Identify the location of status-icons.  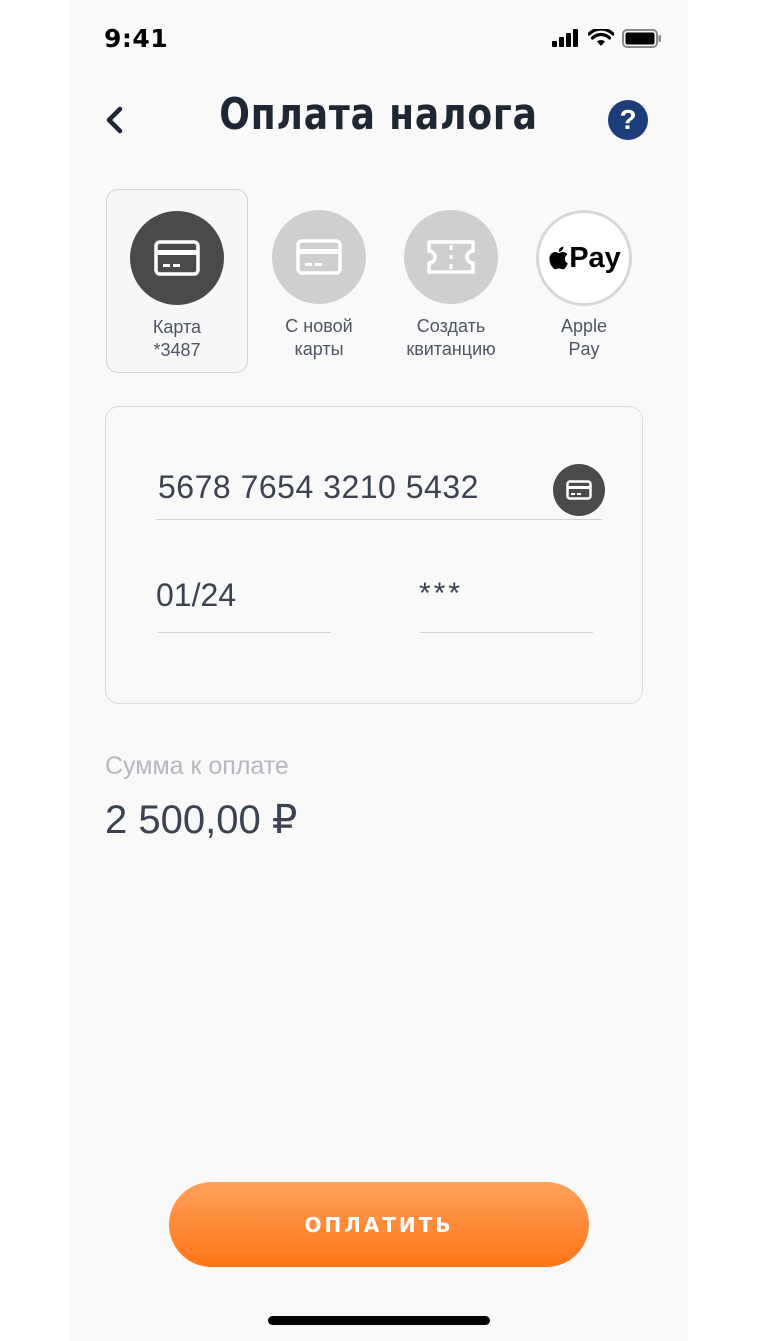
(607, 38).